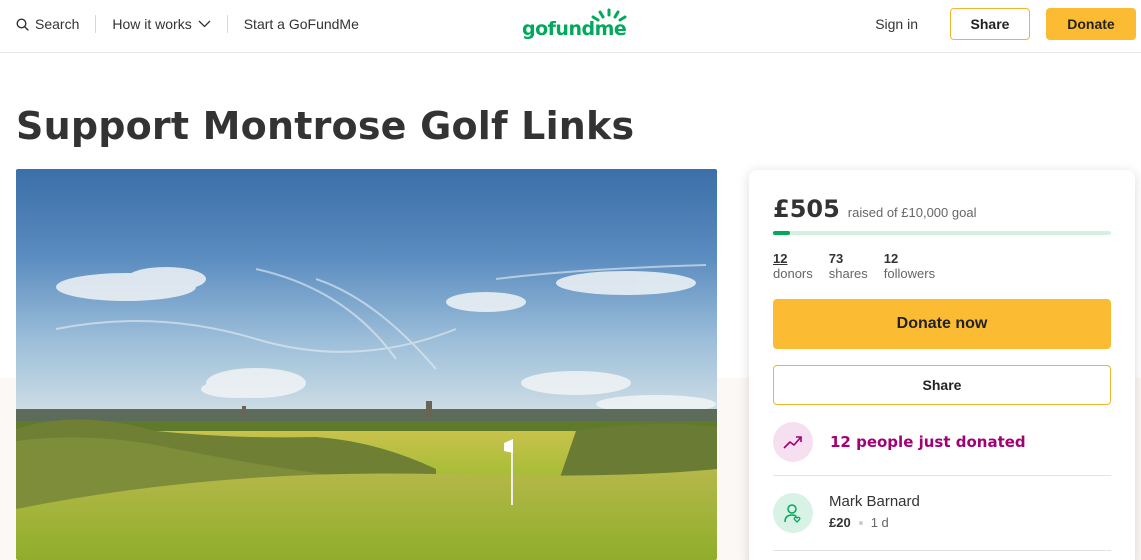 The width and height of the screenshot is (1141, 560). I want to click on sign-in-link: Sign in, so click(896, 24).